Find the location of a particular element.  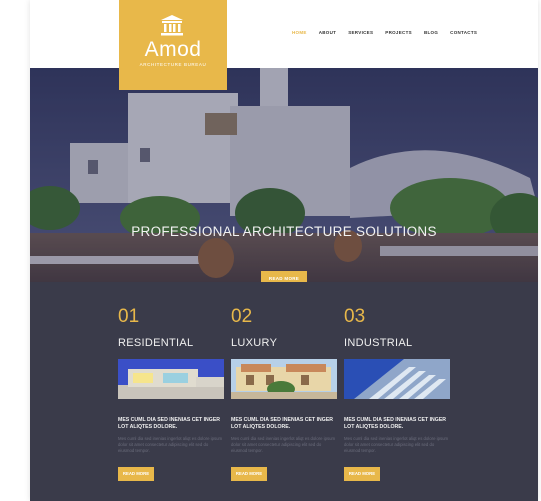

hero-title: PROFESSIONAL ARCHITECTURE SOLUTIONS is located at coordinates (284, 231).